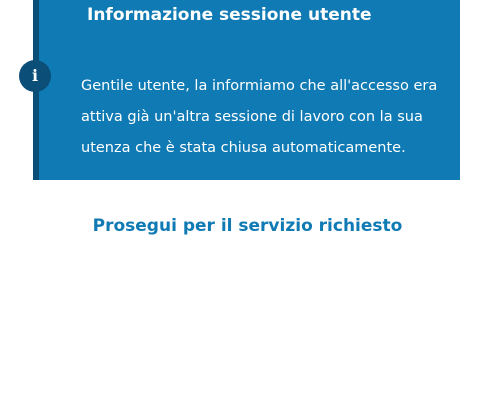 The width and height of the screenshot is (495, 400). What do you see at coordinates (247, 226) in the screenshot?
I see `continue-link: Prosegui per il servizio richiesto` at bounding box center [247, 226].